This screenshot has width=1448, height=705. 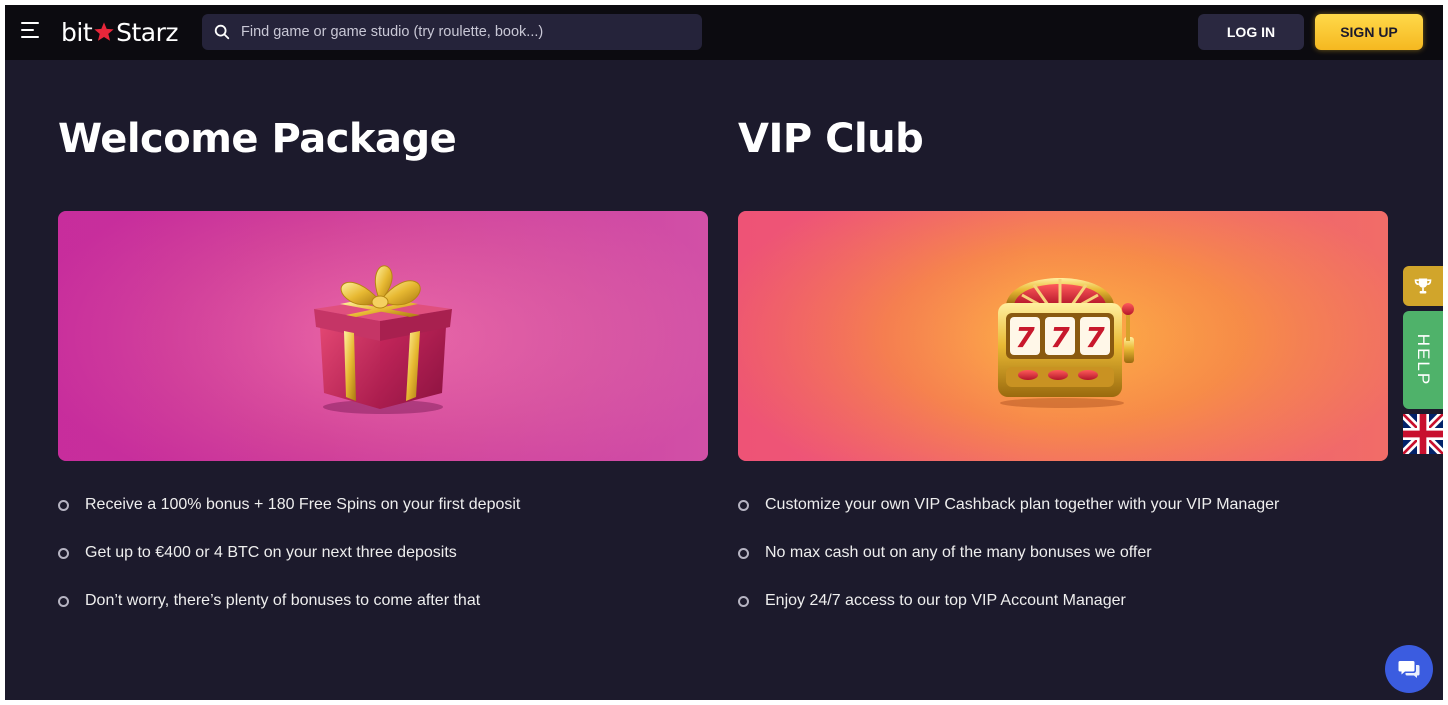 I want to click on slot-machine-illustration: 7 7 7, so click(x=1066, y=343).